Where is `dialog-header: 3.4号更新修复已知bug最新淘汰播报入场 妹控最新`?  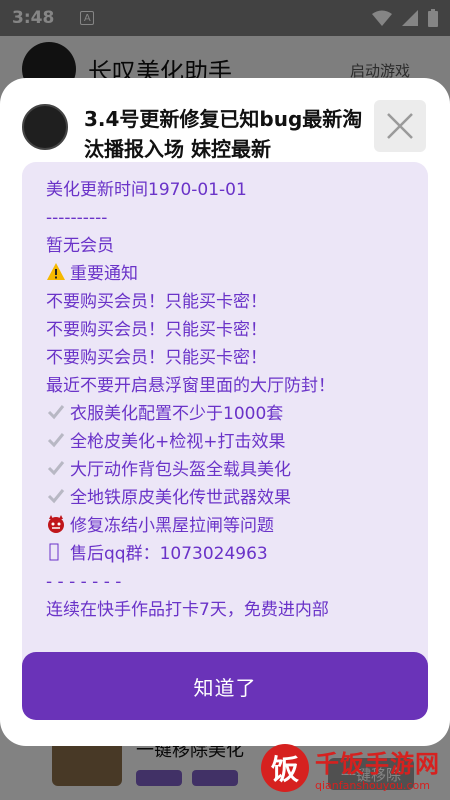
dialog-header: 3.4号更新修复已知bug最新淘汰播报入场 妹控最新 is located at coordinates (227, 130).